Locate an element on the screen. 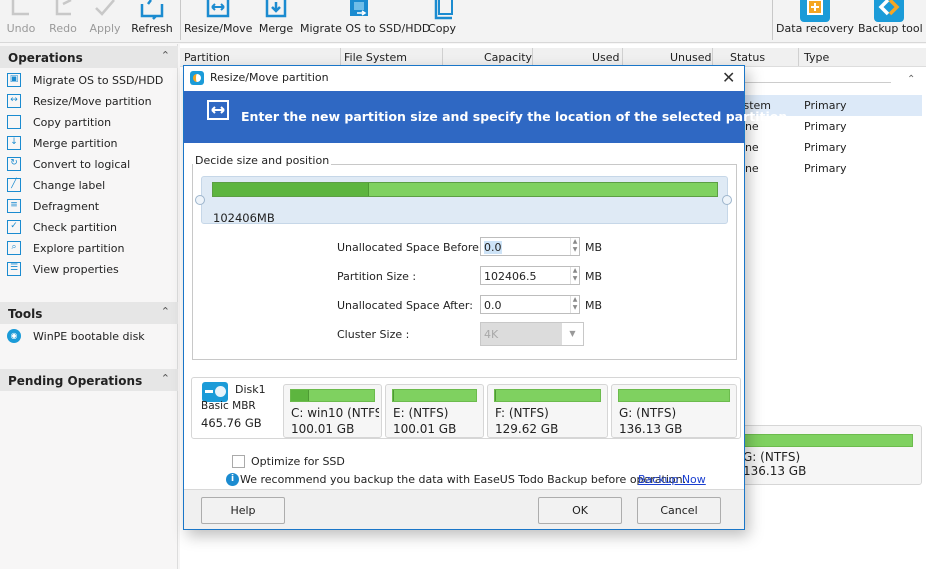 This screenshot has width=926, height=569. cluster-size-label: Cluster Size : is located at coordinates (373, 334).